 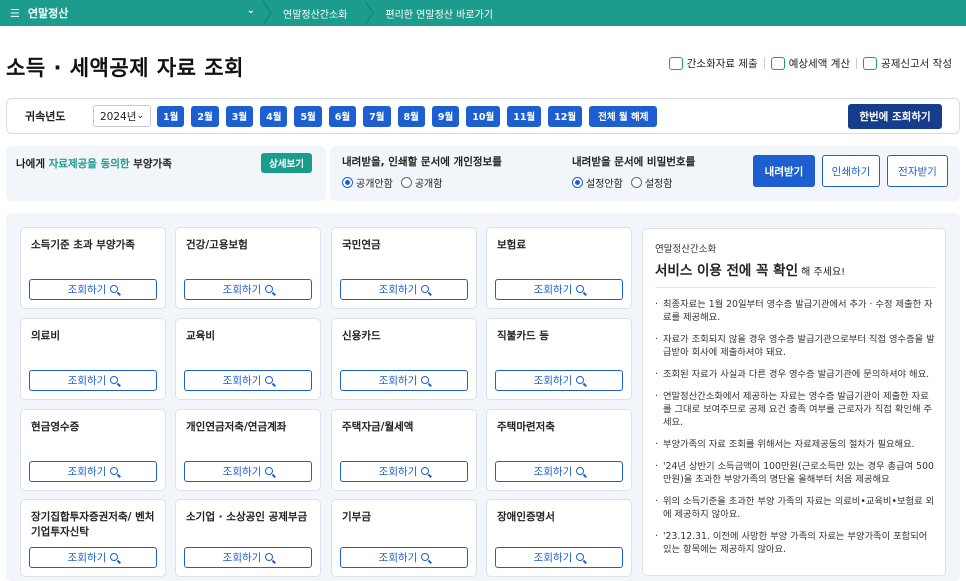 What do you see at coordinates (48, 13) in the screenshot?
I see `menu-label: 연말정산` at bounding box center [48, 13].